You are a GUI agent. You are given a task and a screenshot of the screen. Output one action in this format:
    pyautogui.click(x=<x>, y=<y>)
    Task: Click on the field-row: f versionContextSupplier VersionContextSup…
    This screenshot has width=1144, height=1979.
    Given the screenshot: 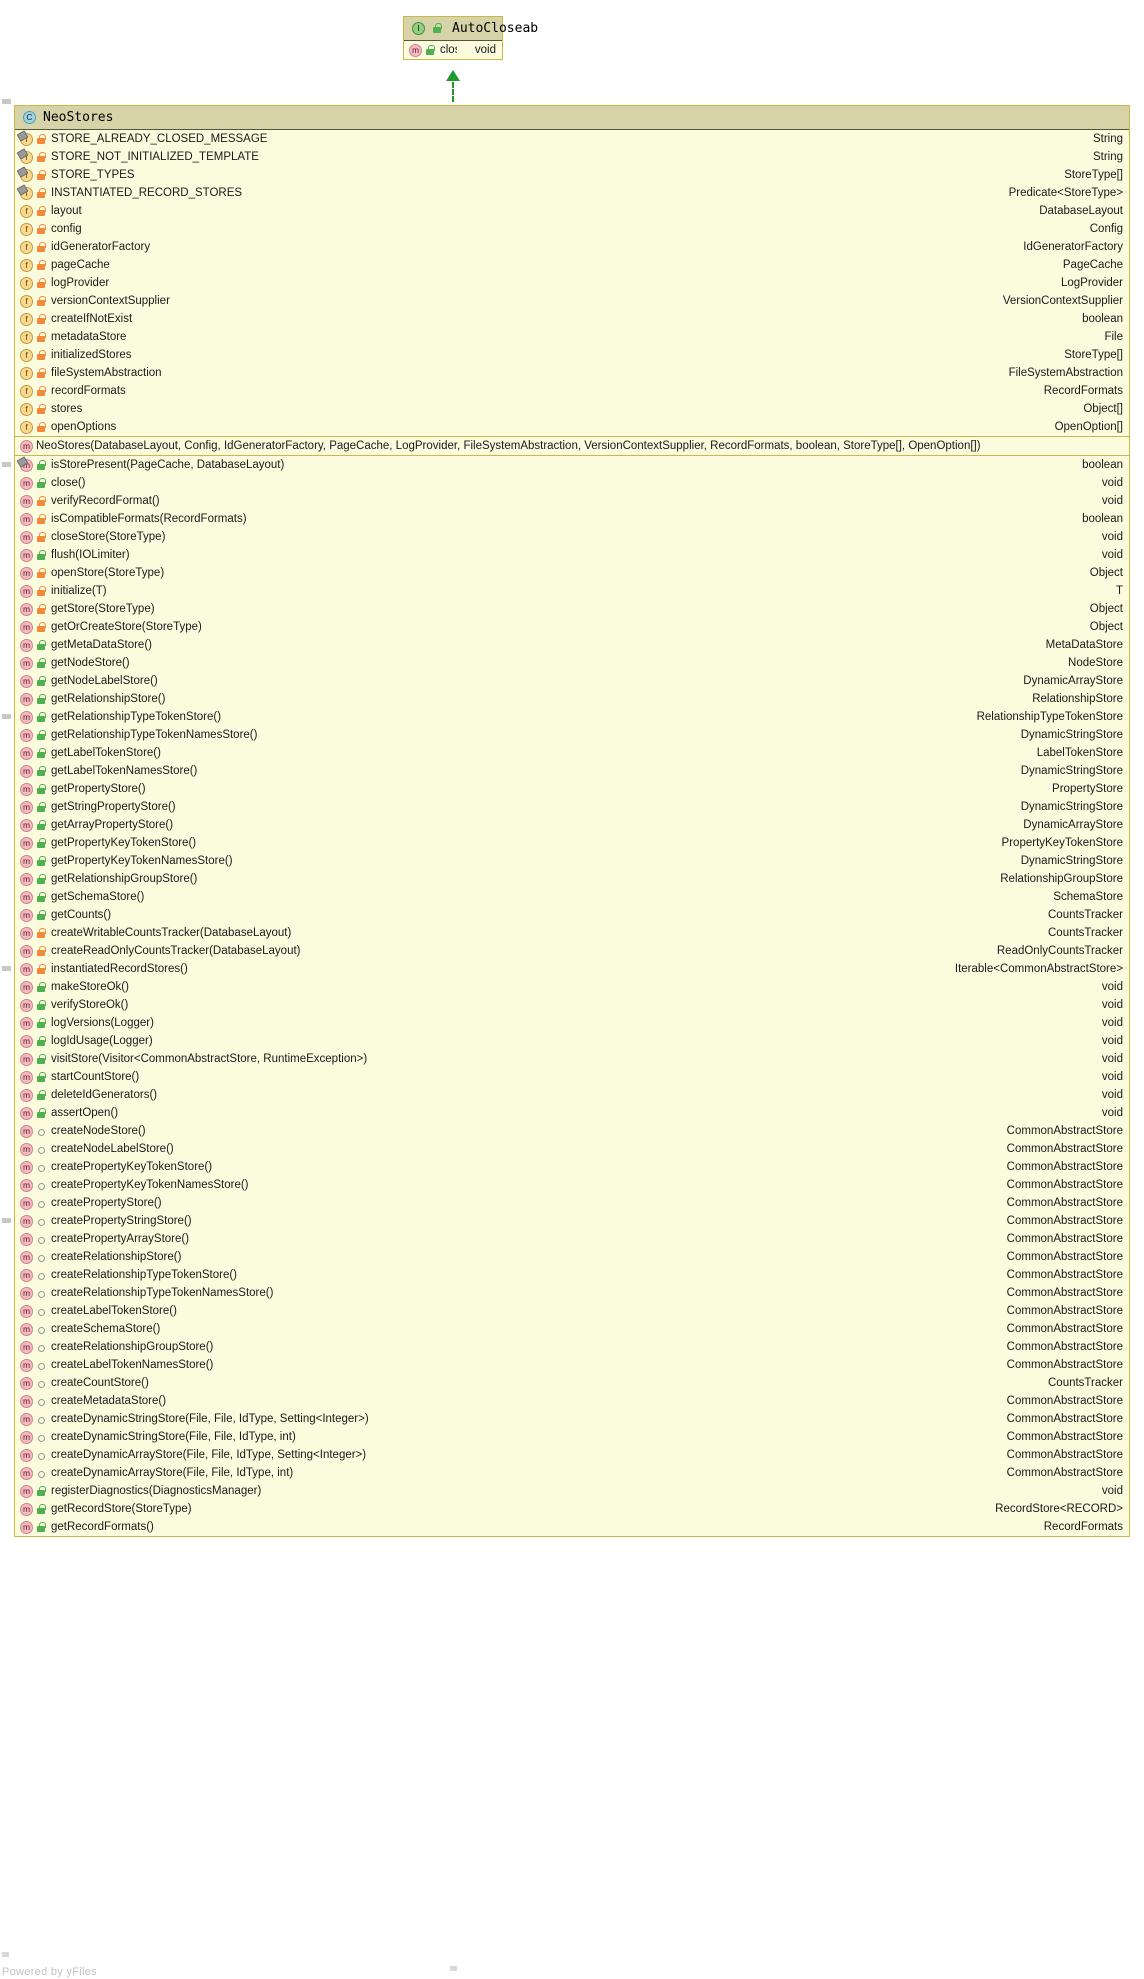 What is the action you would take?
    pyautogui.click(x=572, y=301)
    